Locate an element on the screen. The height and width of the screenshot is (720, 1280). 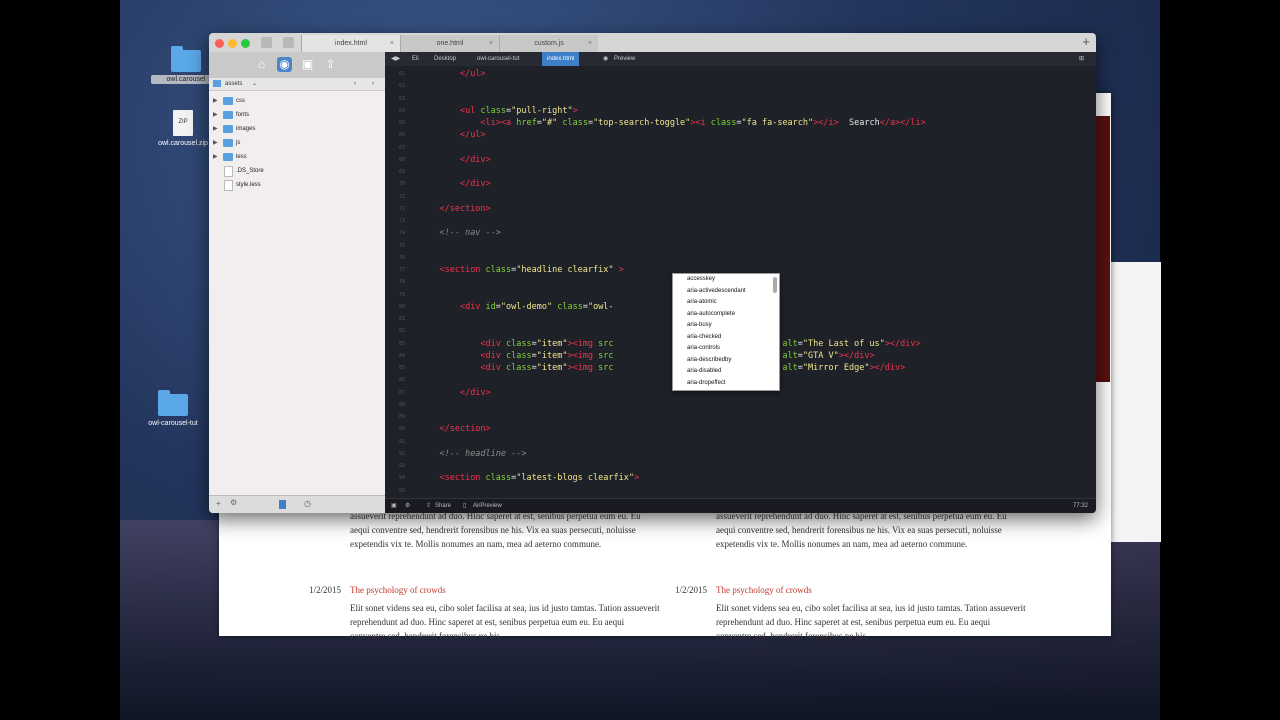
line-number: 87 is located at coordinates (401, 392).